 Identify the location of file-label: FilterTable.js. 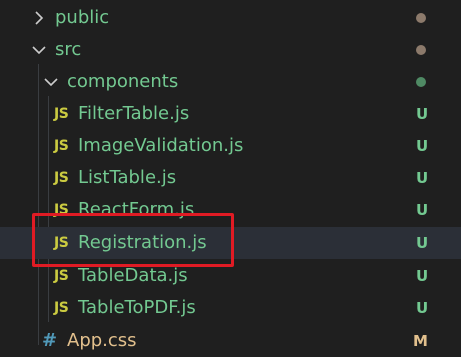
(134, 113).